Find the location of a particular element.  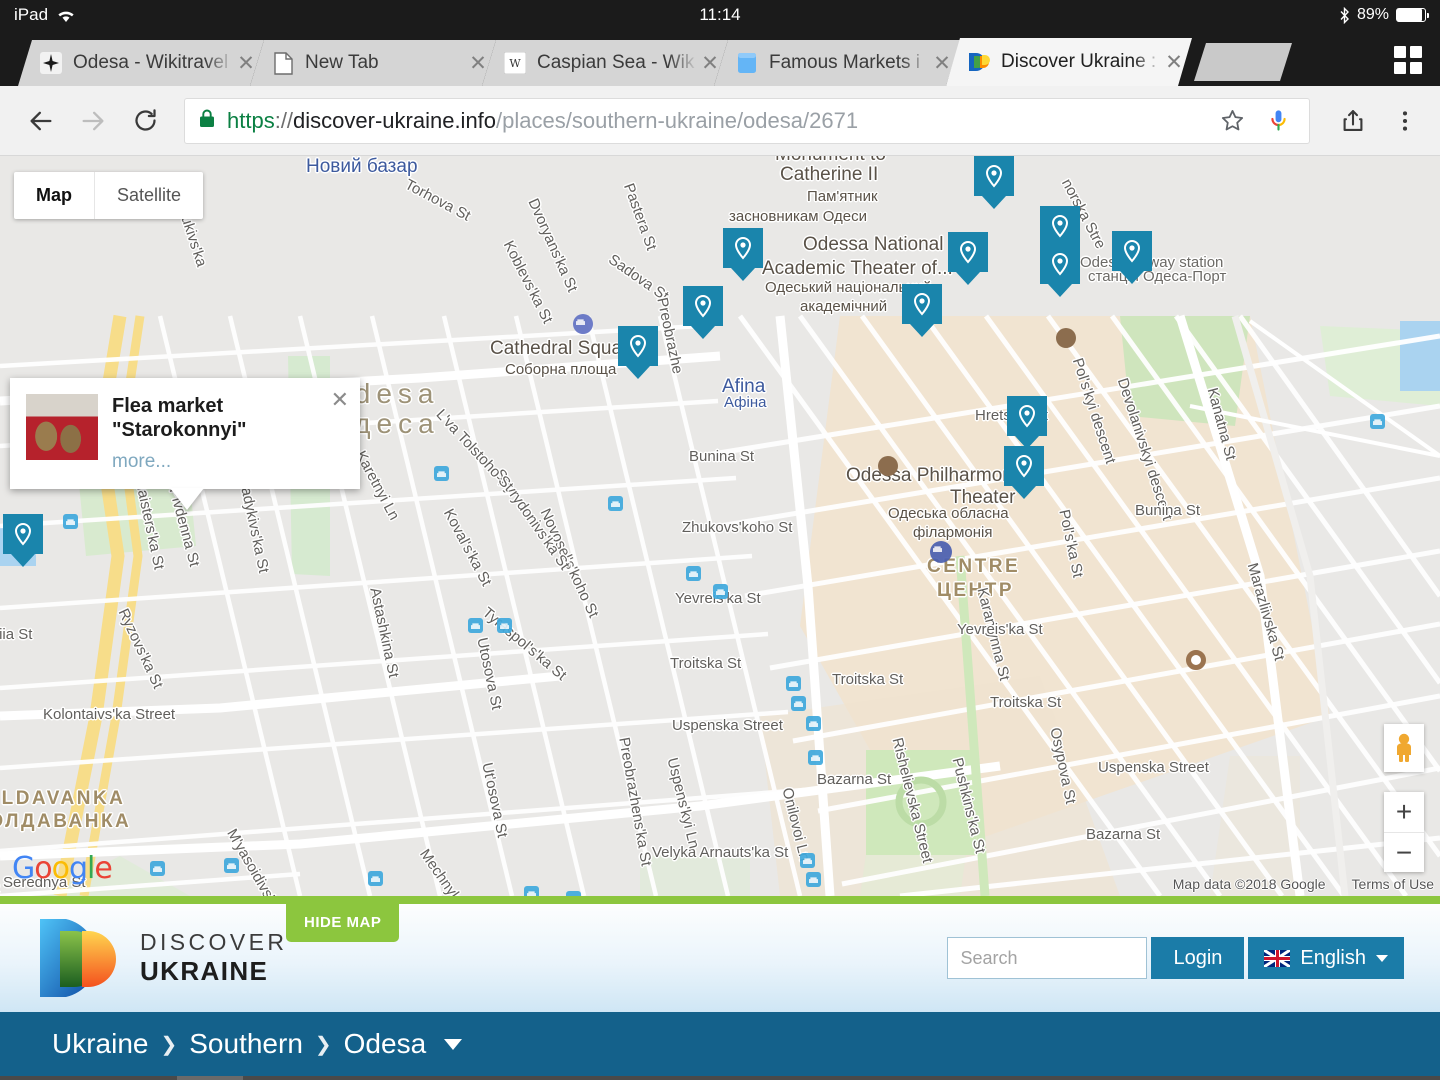

pegman-icon is located at coordinates (1404, 748).